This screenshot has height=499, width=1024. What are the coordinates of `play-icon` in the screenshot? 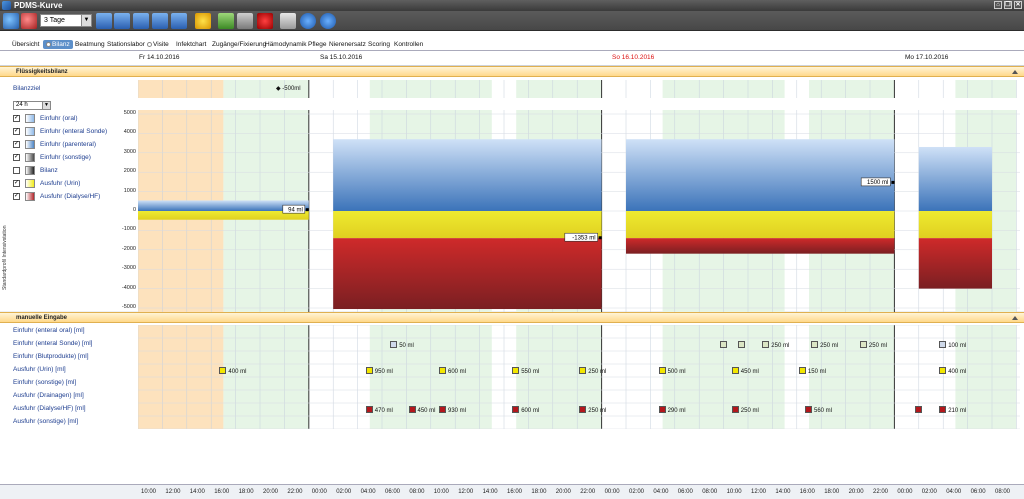 It's located at (226, 21).